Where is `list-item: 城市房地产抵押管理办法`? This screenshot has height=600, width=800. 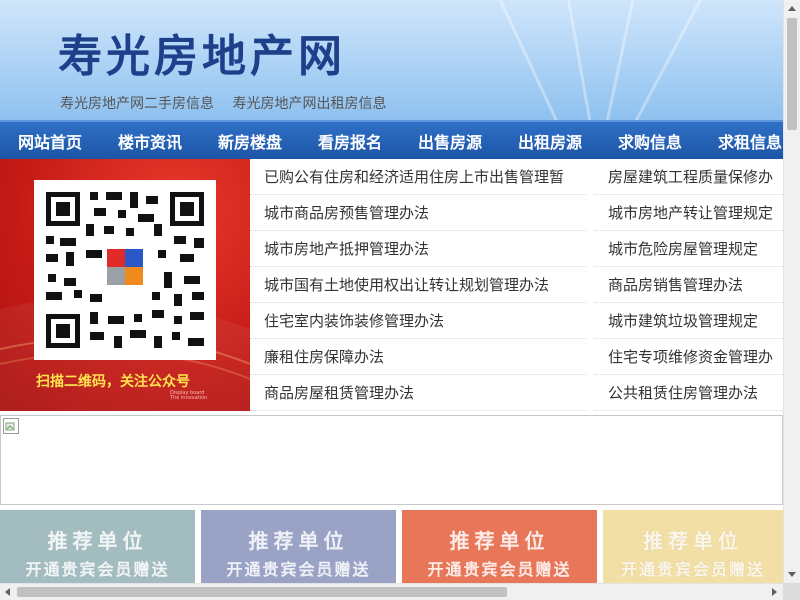
list-item: 城市房地产抵押管理办法 is located at coordinates (418, 249).